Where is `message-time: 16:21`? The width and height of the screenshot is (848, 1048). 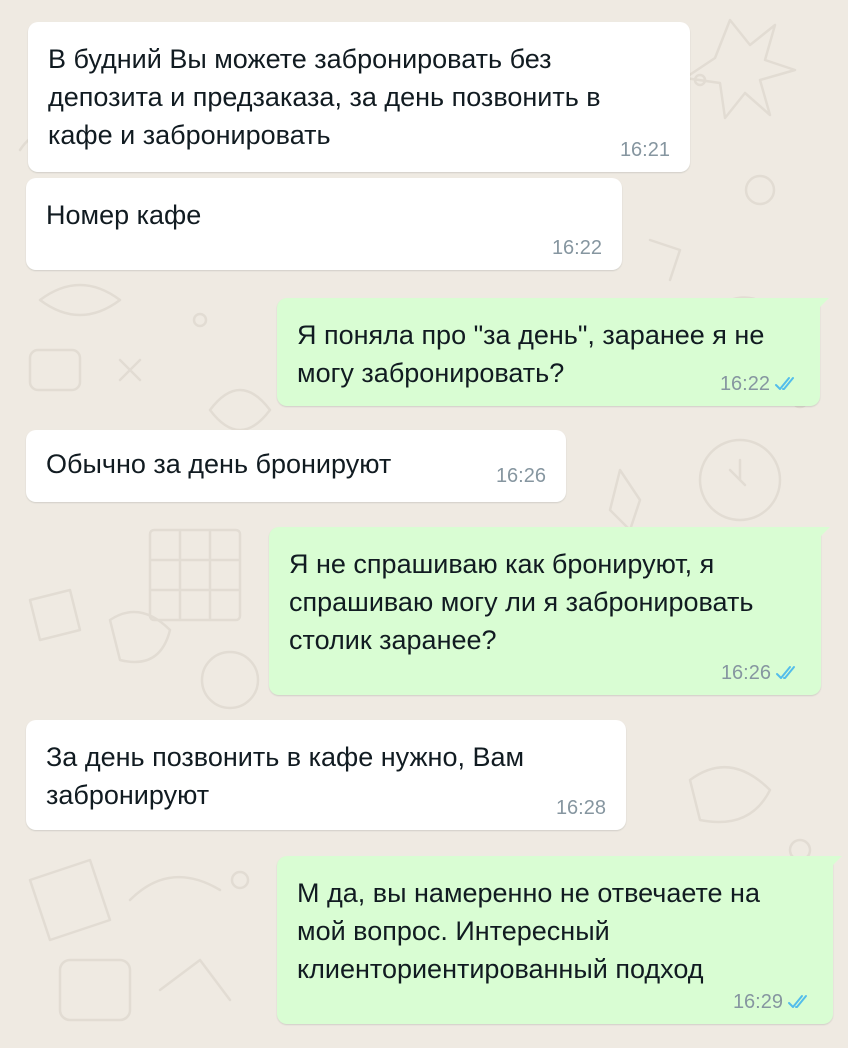
message-time: 16:21 is located at coordinates (644, 150).